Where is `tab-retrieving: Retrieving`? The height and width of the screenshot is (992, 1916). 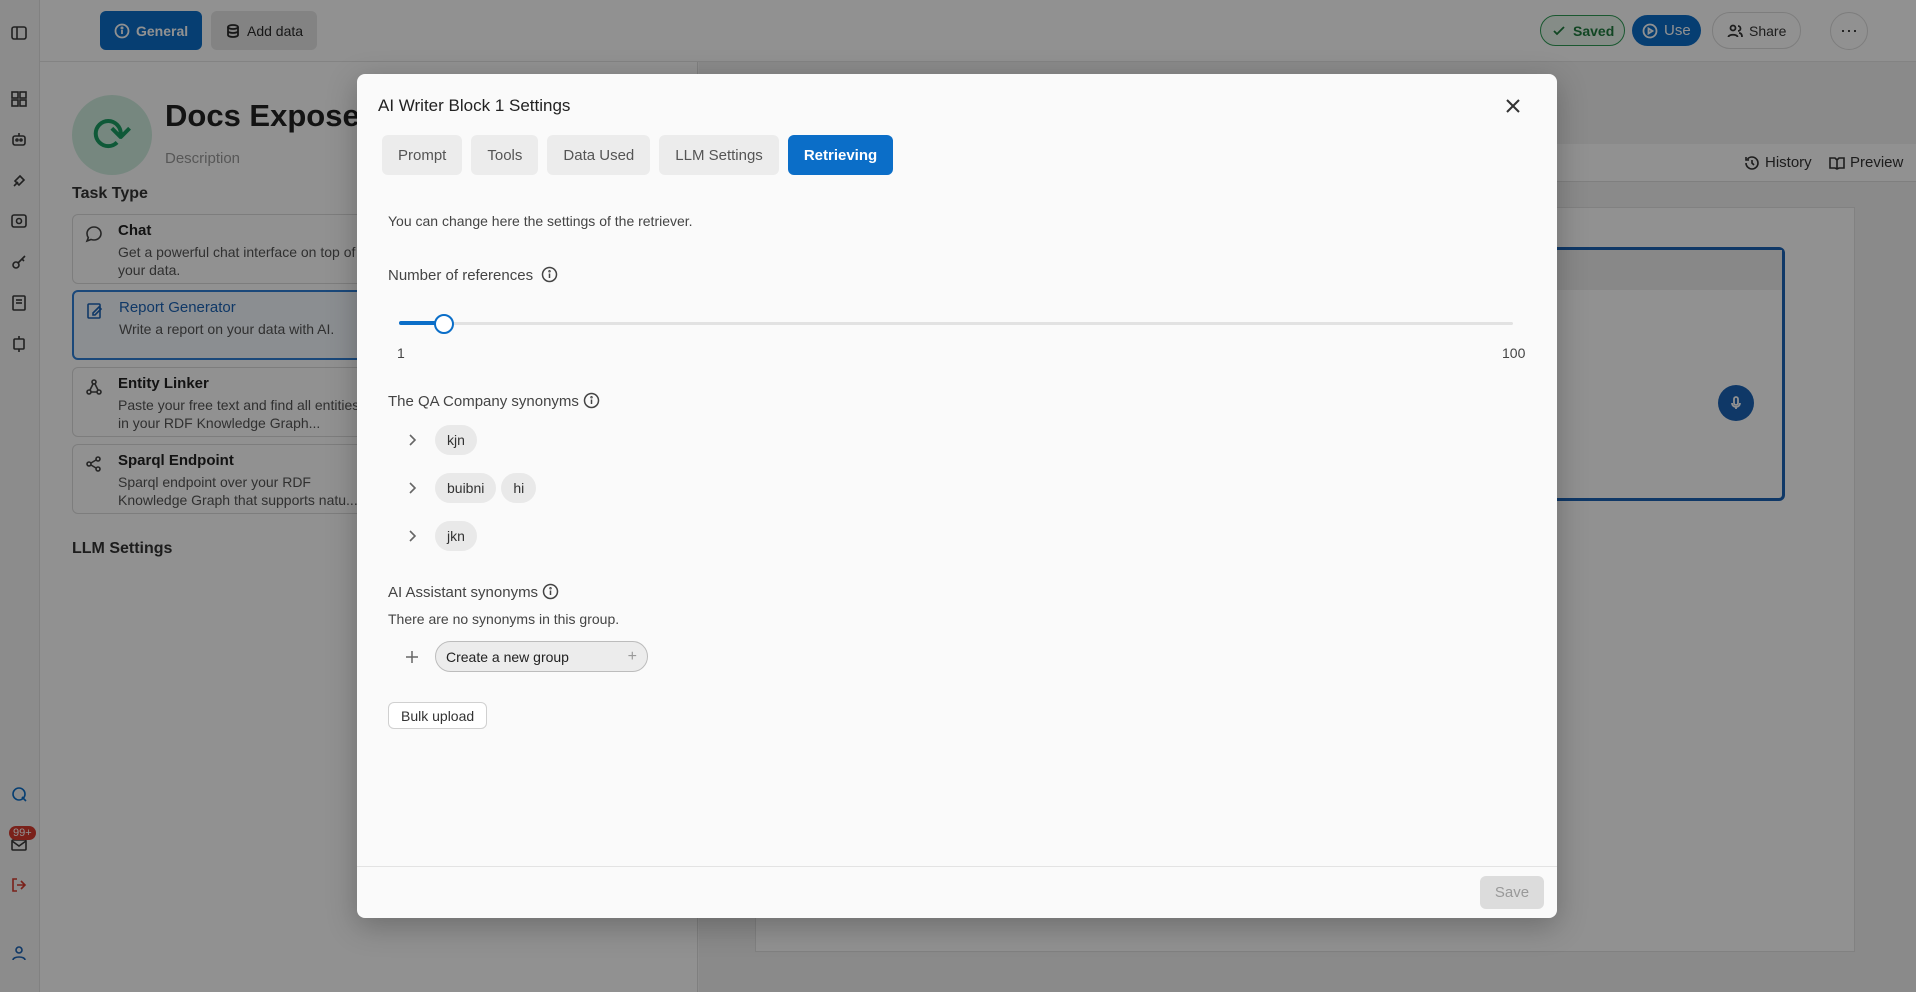
tab-retrieving: Retrieving is located at coordinates (840, 155).